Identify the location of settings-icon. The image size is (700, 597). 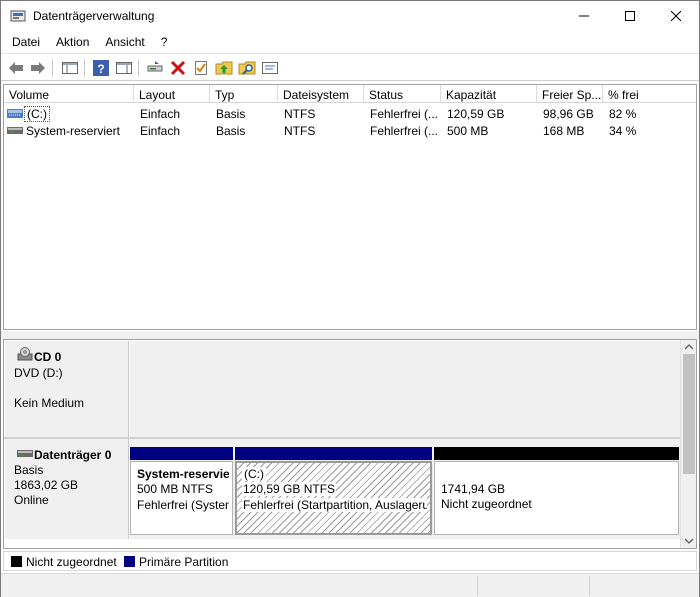
(270, 68).